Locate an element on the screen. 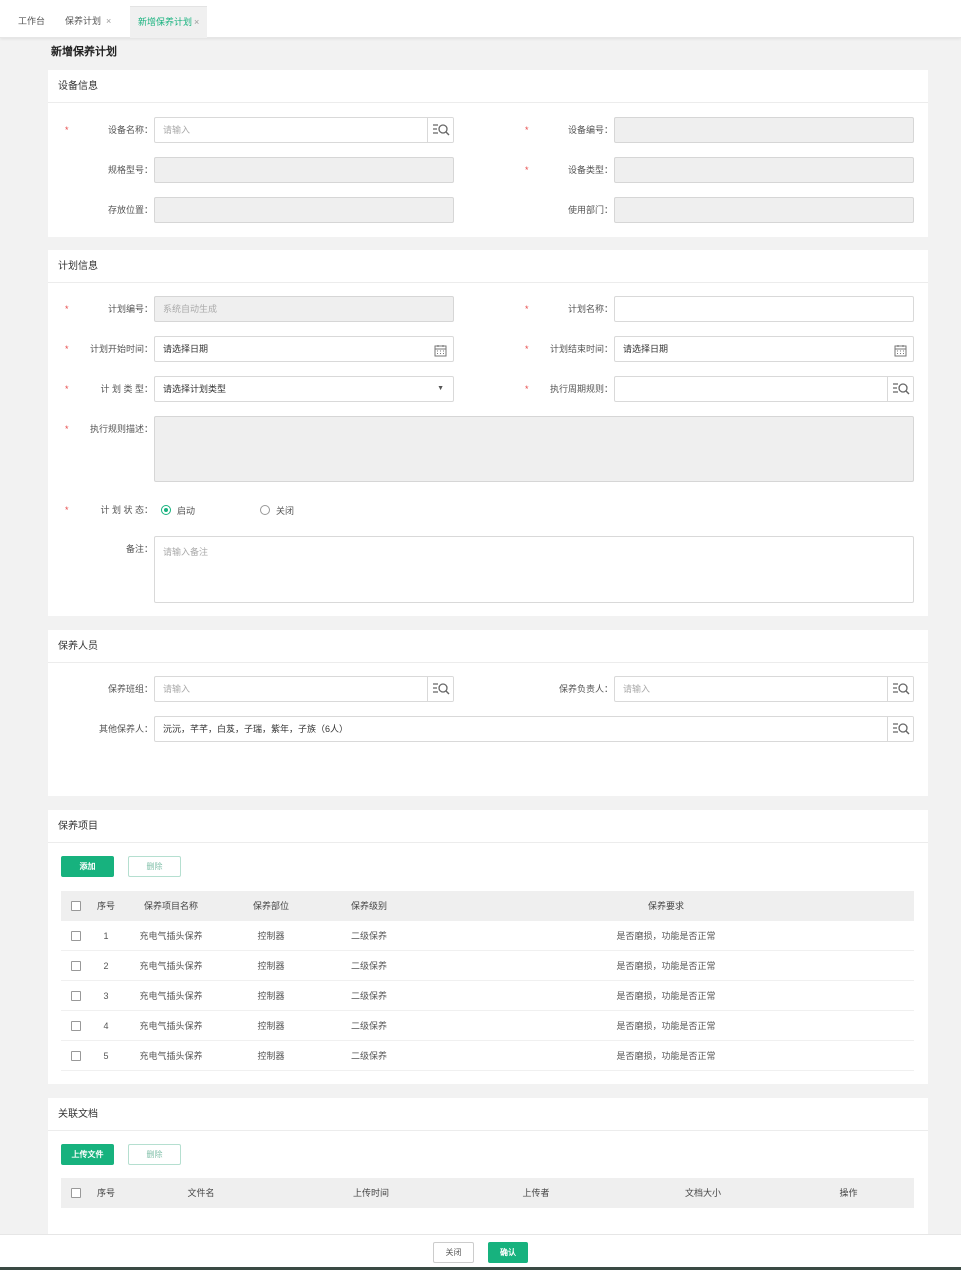 This screenshot has width=961, height=1270. column-header: 保养要求 is located at coordinates (665, 906).